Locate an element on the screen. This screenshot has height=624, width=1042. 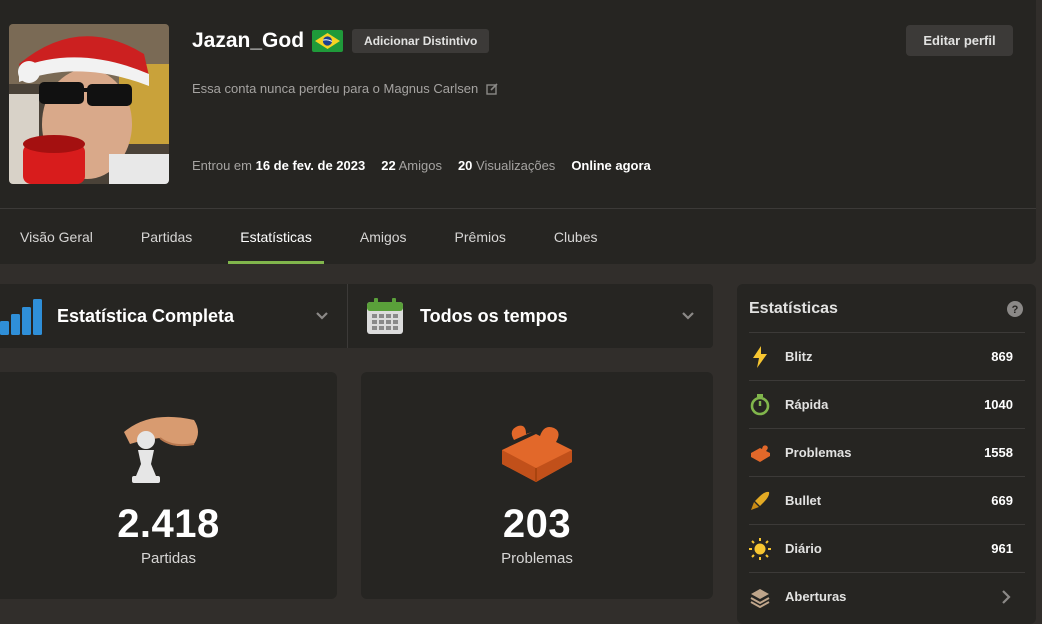
tab-stats: Estatísticas is located at coordinates (276, 236).